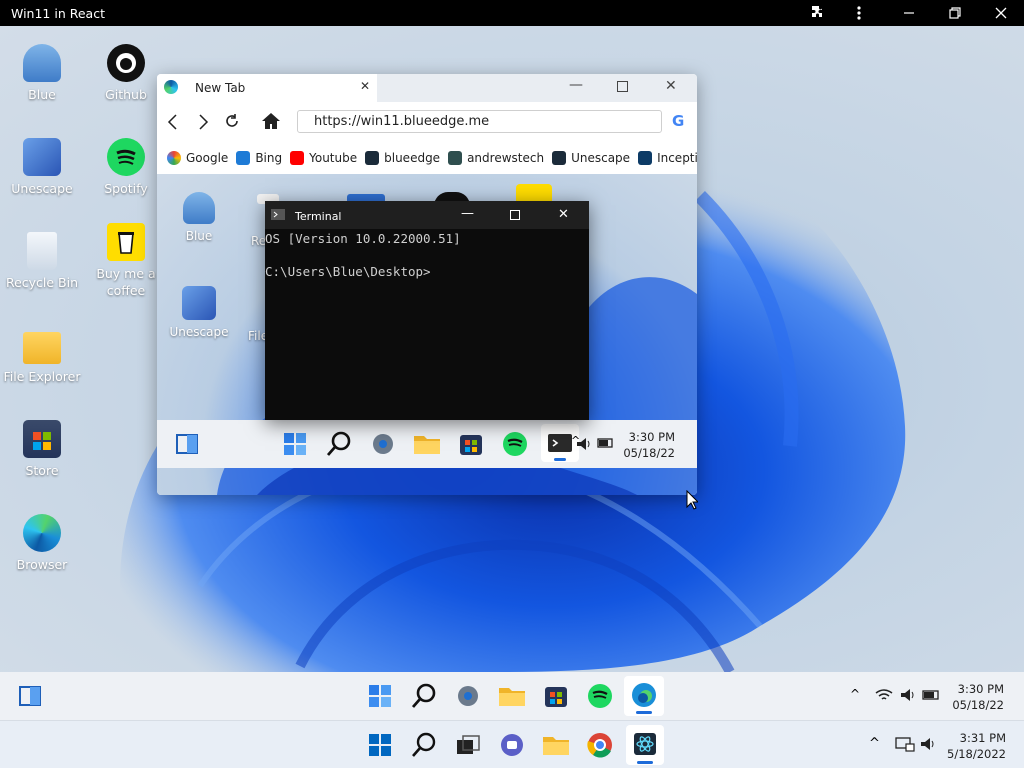  What do you see at coordinates (468, 745) in the screenshot?
I see `task-view-icon` at bounding box center [468, 745].